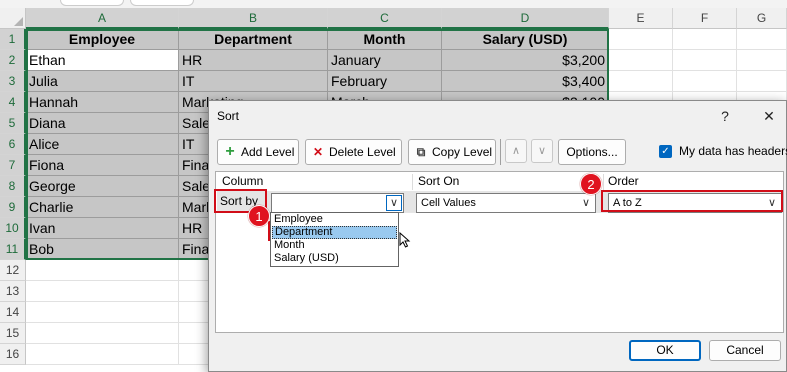  What do you see at coordinates (102, 102) in the screenshot?
I see `table-cell: Hannah` at bounding box center [102, 102].